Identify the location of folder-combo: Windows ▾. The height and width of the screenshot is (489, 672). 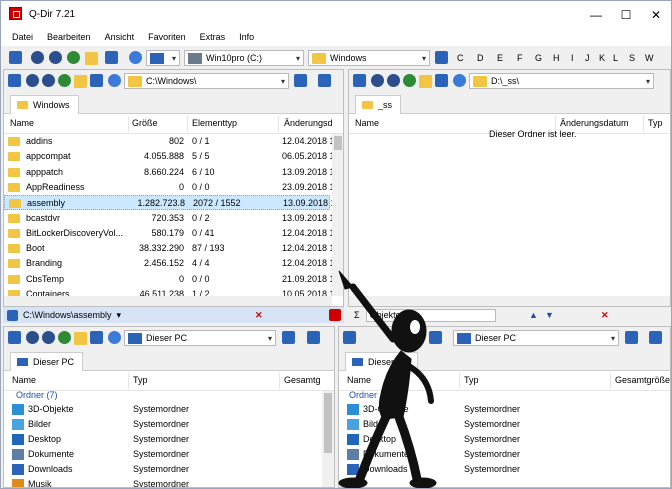
(369, 58).